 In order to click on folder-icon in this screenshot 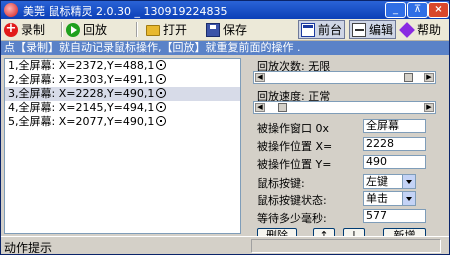, I will do `click(153, 30)`.